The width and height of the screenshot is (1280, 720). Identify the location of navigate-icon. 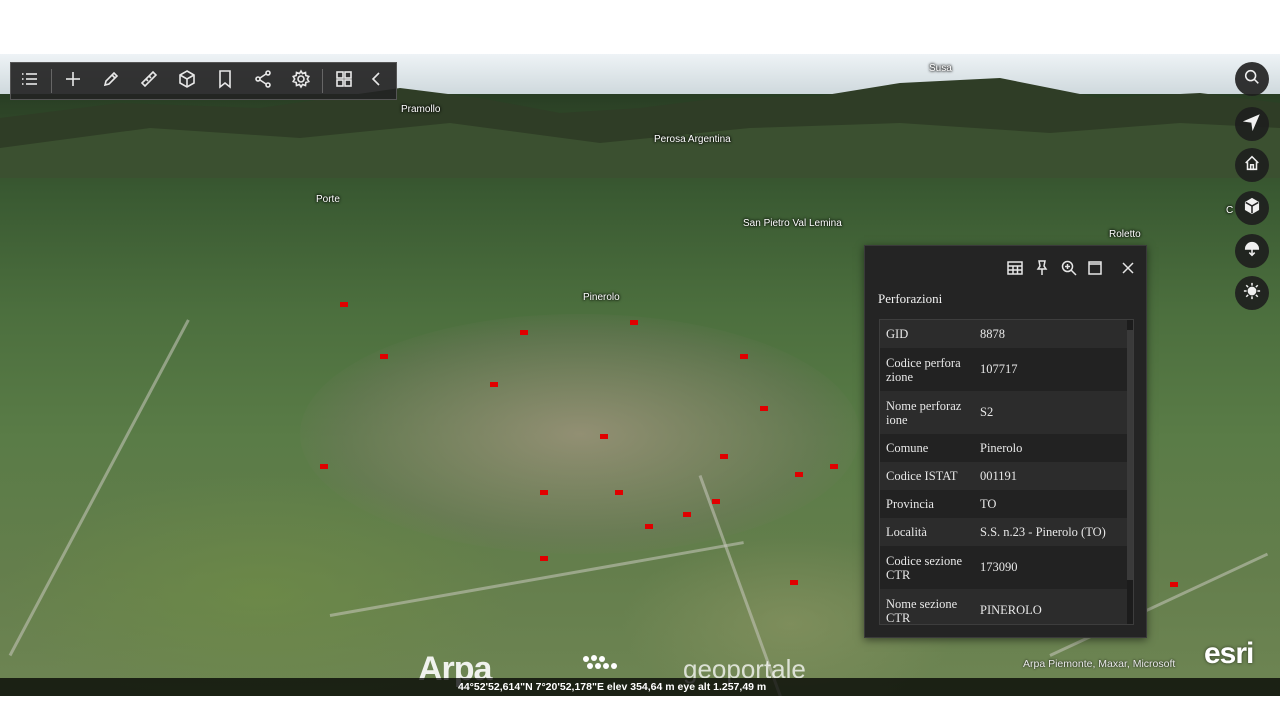
(1251, 124).